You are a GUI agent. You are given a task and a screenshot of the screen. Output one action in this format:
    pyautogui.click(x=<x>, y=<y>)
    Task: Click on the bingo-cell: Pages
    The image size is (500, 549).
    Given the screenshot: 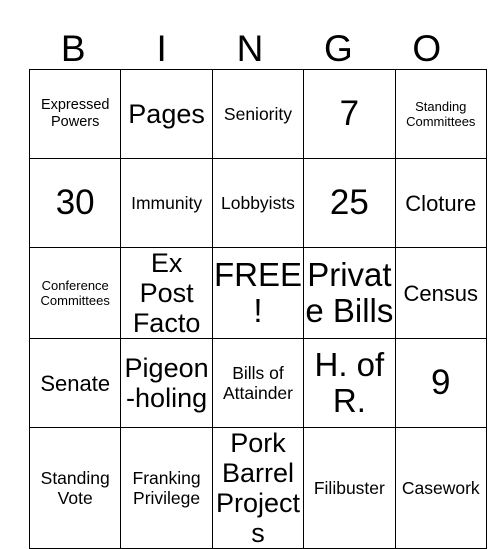 What is the action you would take?
    pyautogui.click(x=166, y=114)
    